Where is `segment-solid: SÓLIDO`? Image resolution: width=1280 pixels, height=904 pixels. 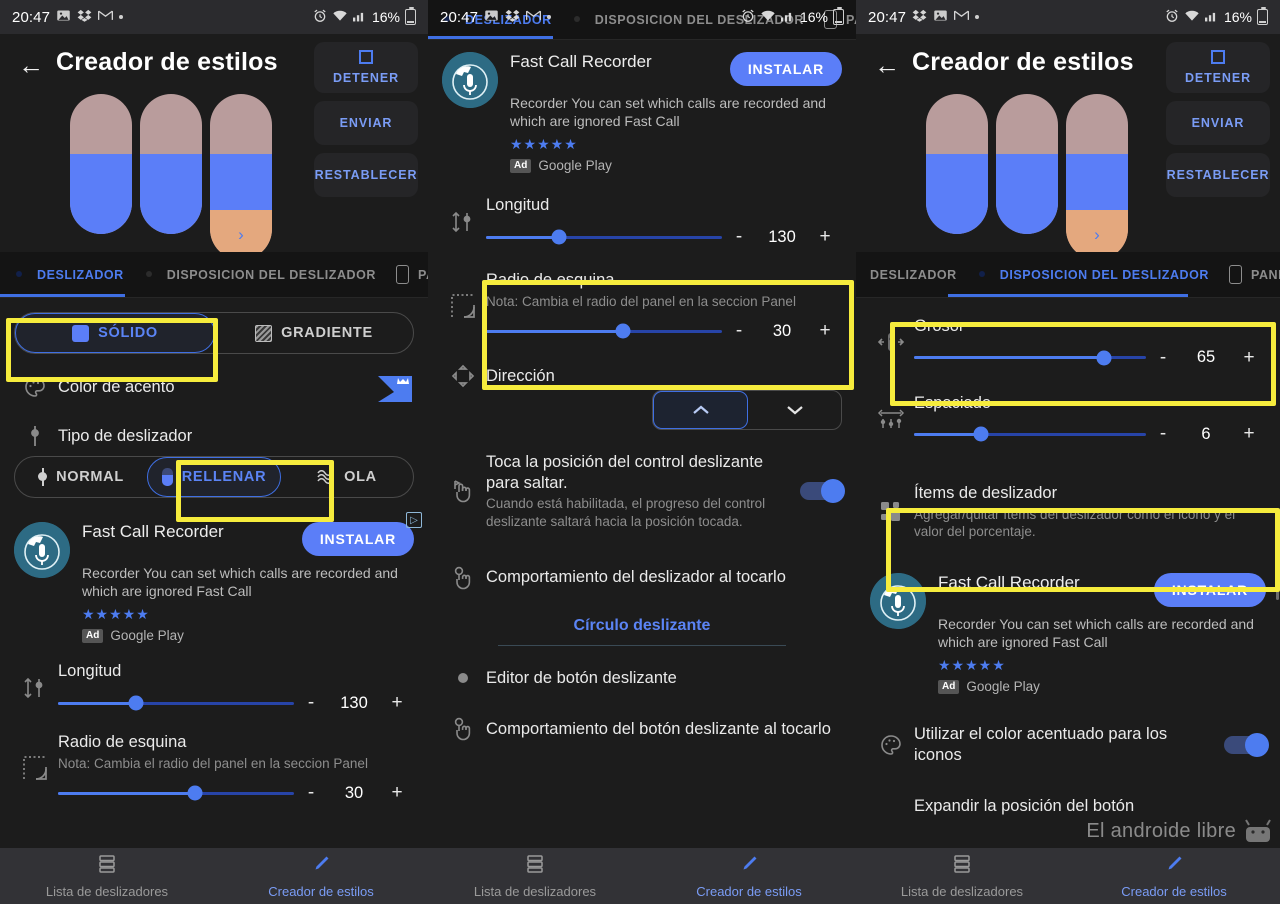 segment-solid: SÓLIDO is located at coordinates (115, 333).